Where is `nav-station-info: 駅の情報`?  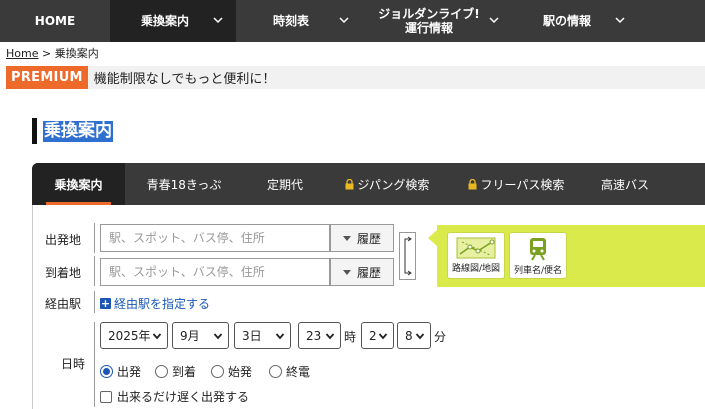 nav-station-info: 駅の情報 is located at coordinates (575, 21).